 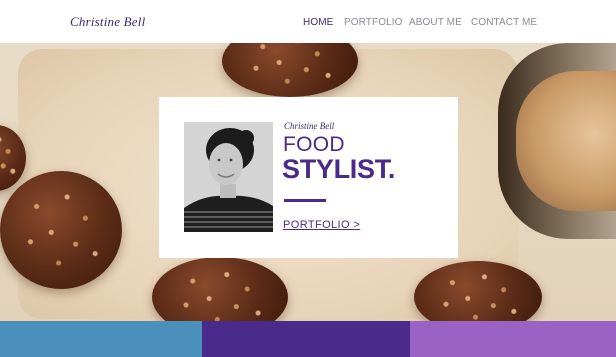 I want to click on nav-item-contact-me: CONTACT ME, so click(x=504, y=22).